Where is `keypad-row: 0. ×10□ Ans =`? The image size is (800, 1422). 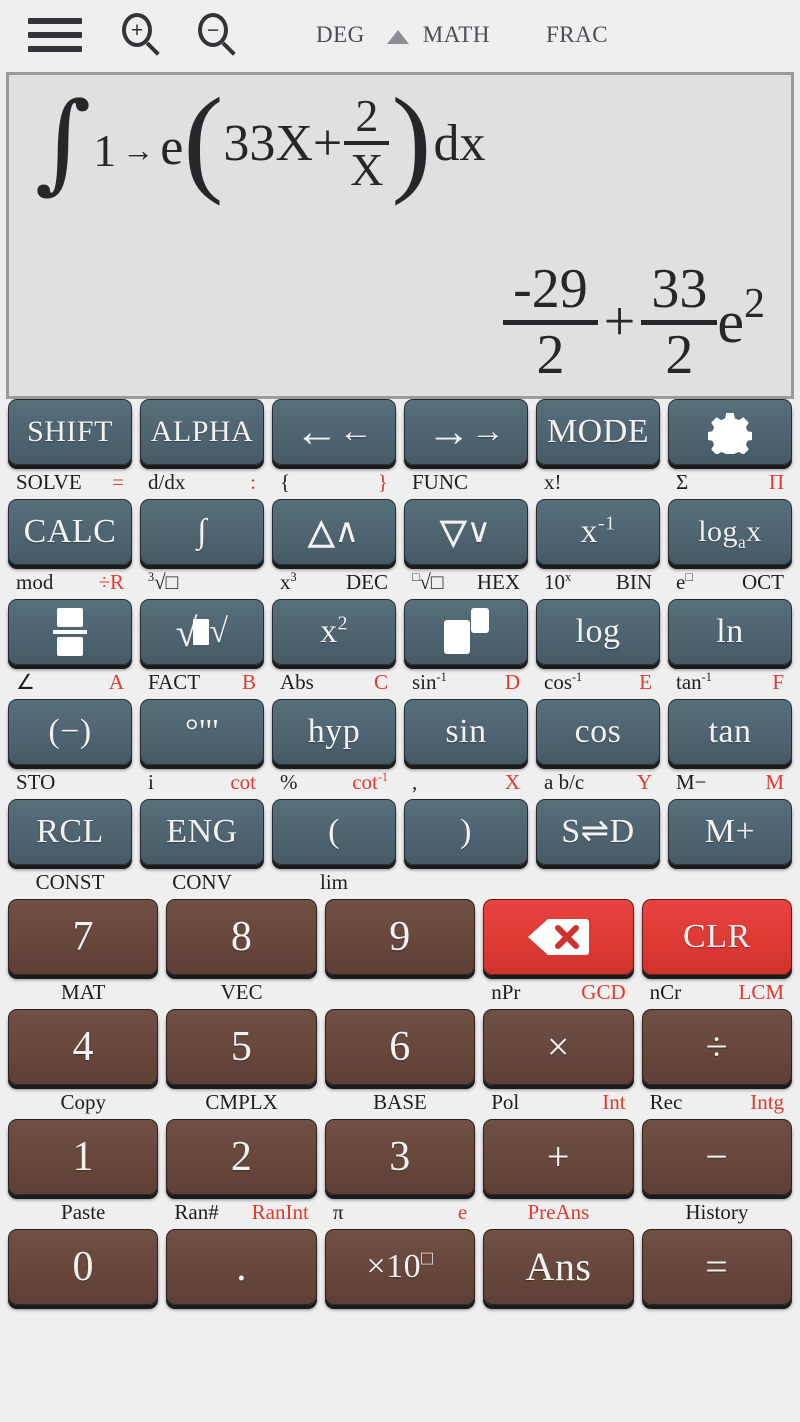 keypad-row: 0. ×10□ Ans = is located at coordinates (400, 1284).